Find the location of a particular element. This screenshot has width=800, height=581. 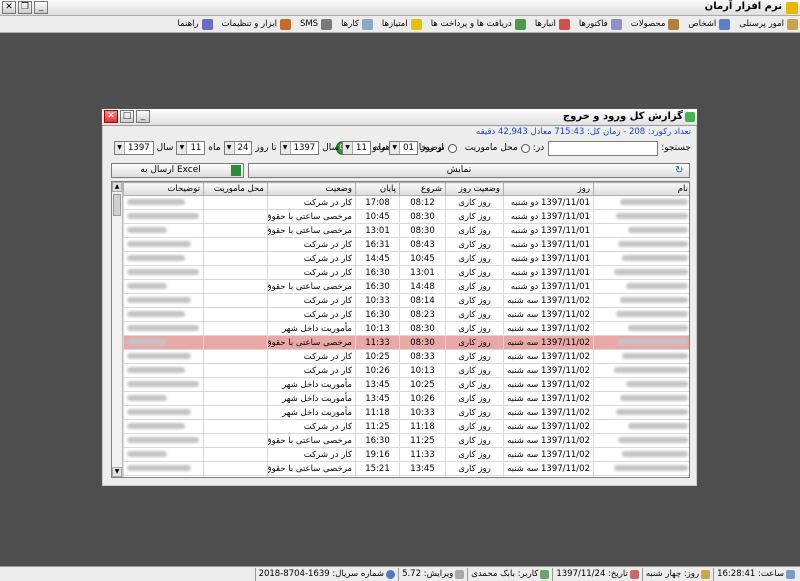

column-header-2: وضعیت روز is located at coordinates (474, 189).